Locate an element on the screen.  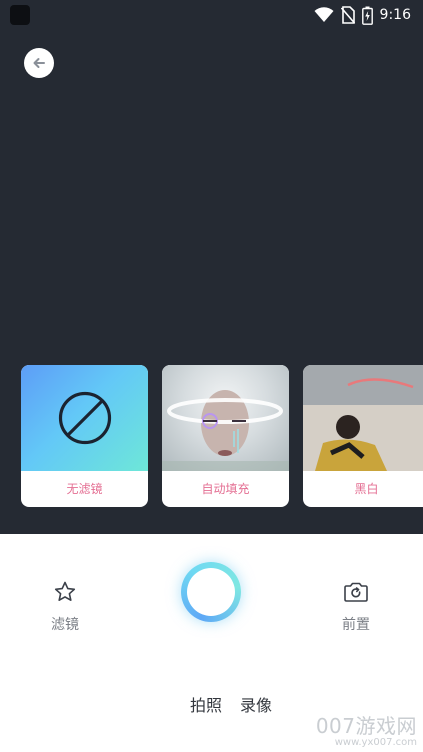
filter-button-label: 滤镜 is located at coordinates (65, 625).